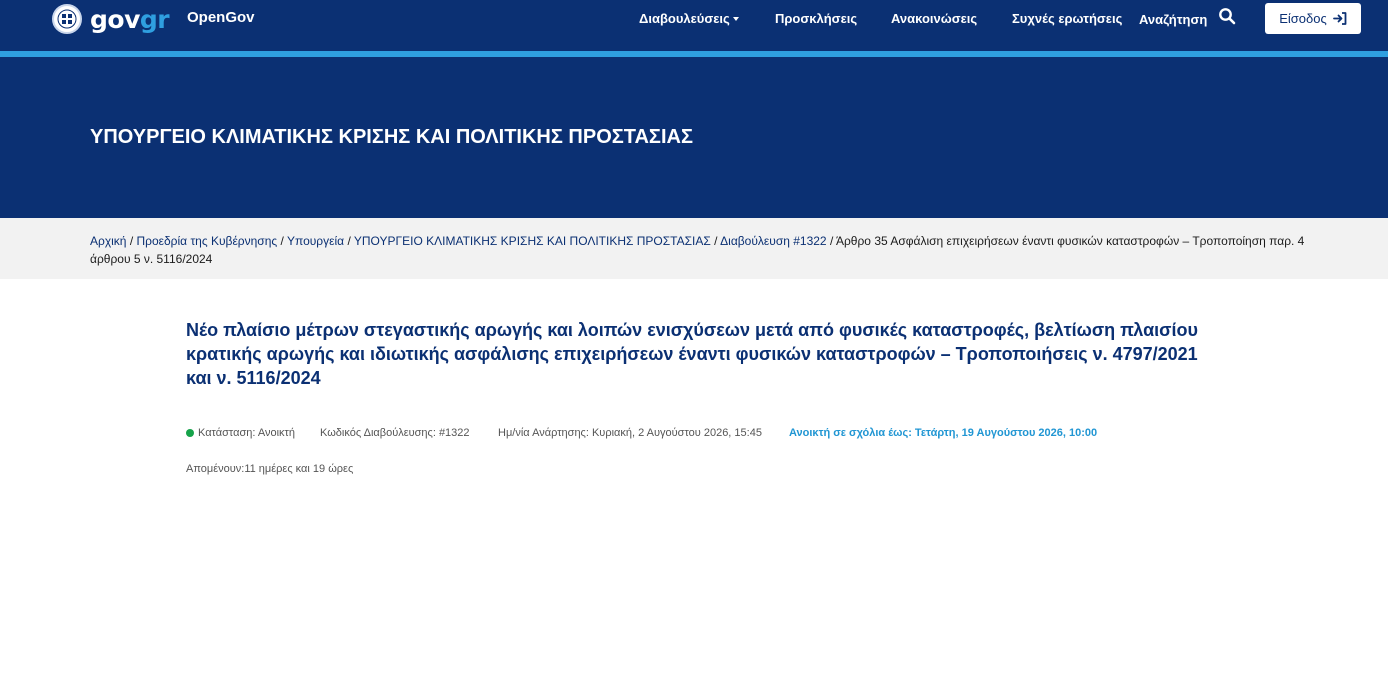  What do you see at coordinates (773, 241) in the screenshot?
I see `breadcrumb-consultation-link: Διαβούλευση #1322` at bounding box center [773, 241].